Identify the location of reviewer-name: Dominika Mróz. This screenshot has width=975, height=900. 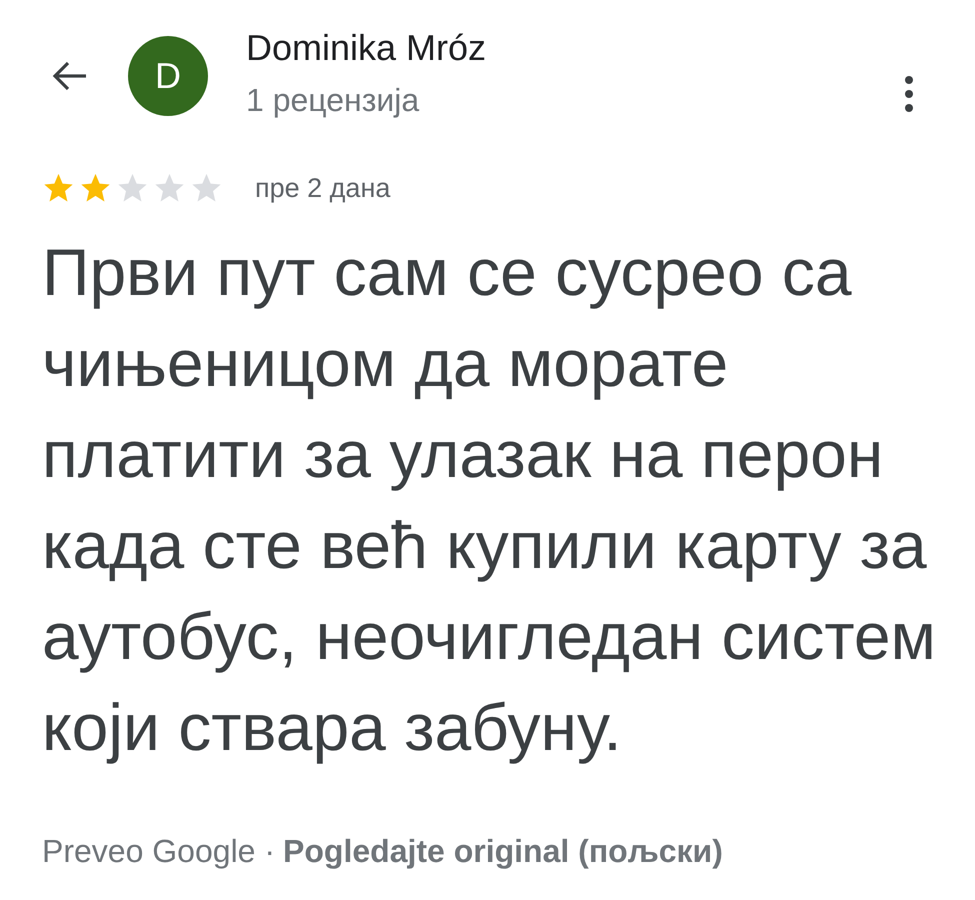
(366, 48).